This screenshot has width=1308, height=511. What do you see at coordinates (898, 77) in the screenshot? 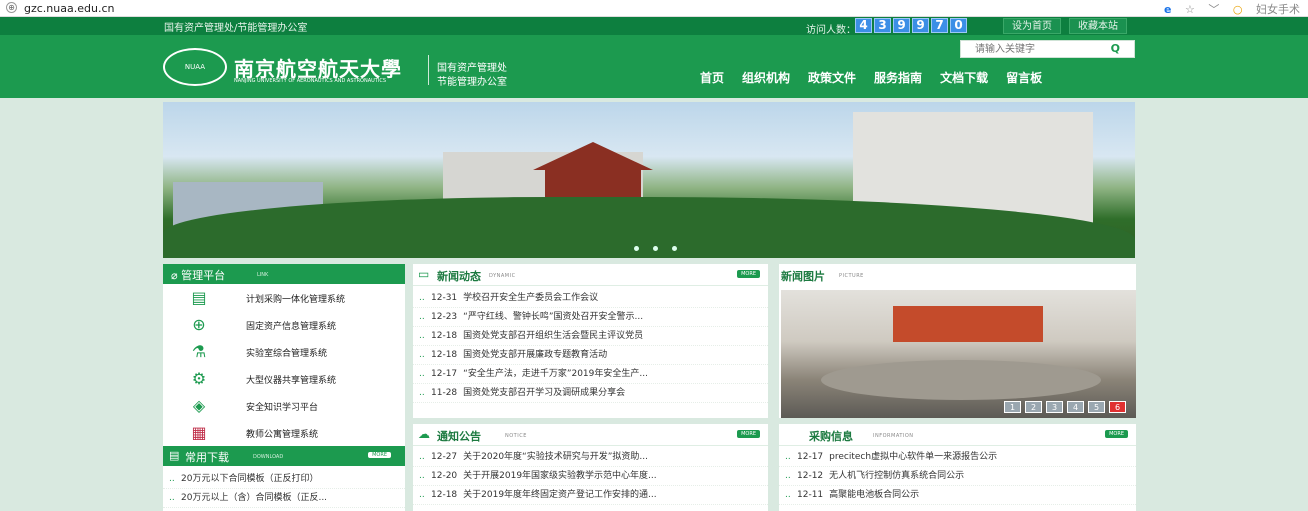
I see `nav-service-guide: 服务指南` at bounding box center [898, 77].